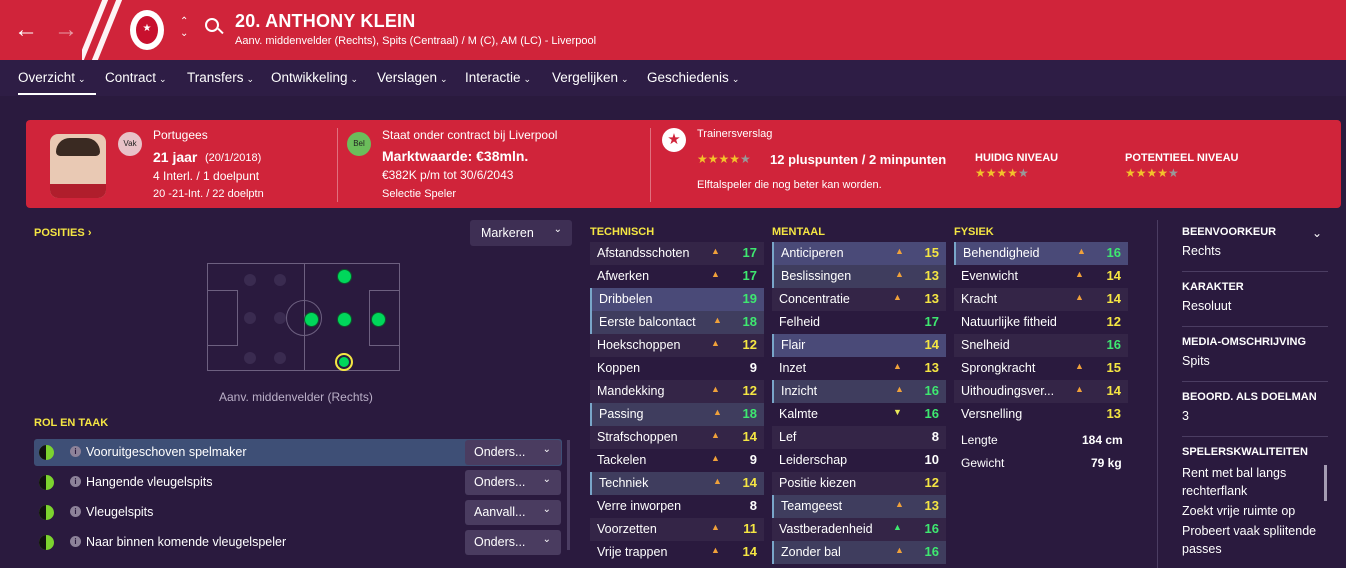 The image size is (1346, 568). What do you see at coordinates (677, 299) in the screenshot?
I see `attribute-row: Dribbelen 19` at bounding box center [677, 299].